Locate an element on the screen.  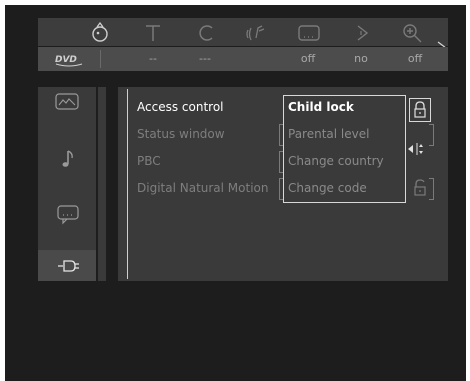
lock-closed-icon is located at coordinates (420, 110).